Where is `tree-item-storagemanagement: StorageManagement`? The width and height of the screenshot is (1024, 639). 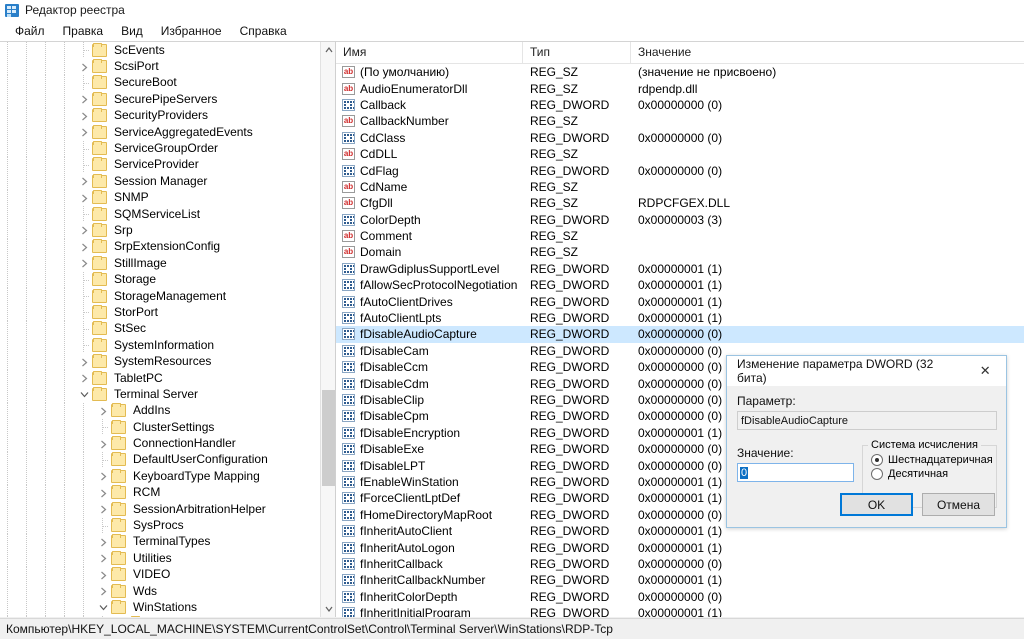
tree-item-storagemanagement: StorageManagement is located at coordinates (160, 296).